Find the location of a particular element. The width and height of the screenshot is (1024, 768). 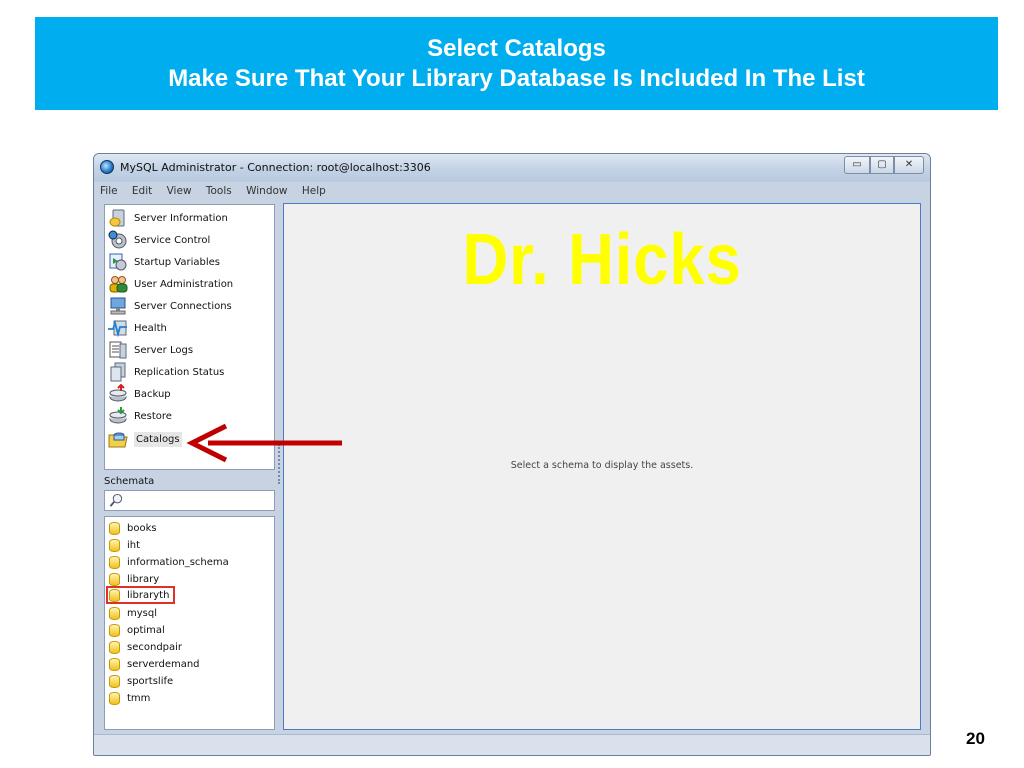

empty-state-message: Select a schema to display the assets. is located at coordinates (602, 465).